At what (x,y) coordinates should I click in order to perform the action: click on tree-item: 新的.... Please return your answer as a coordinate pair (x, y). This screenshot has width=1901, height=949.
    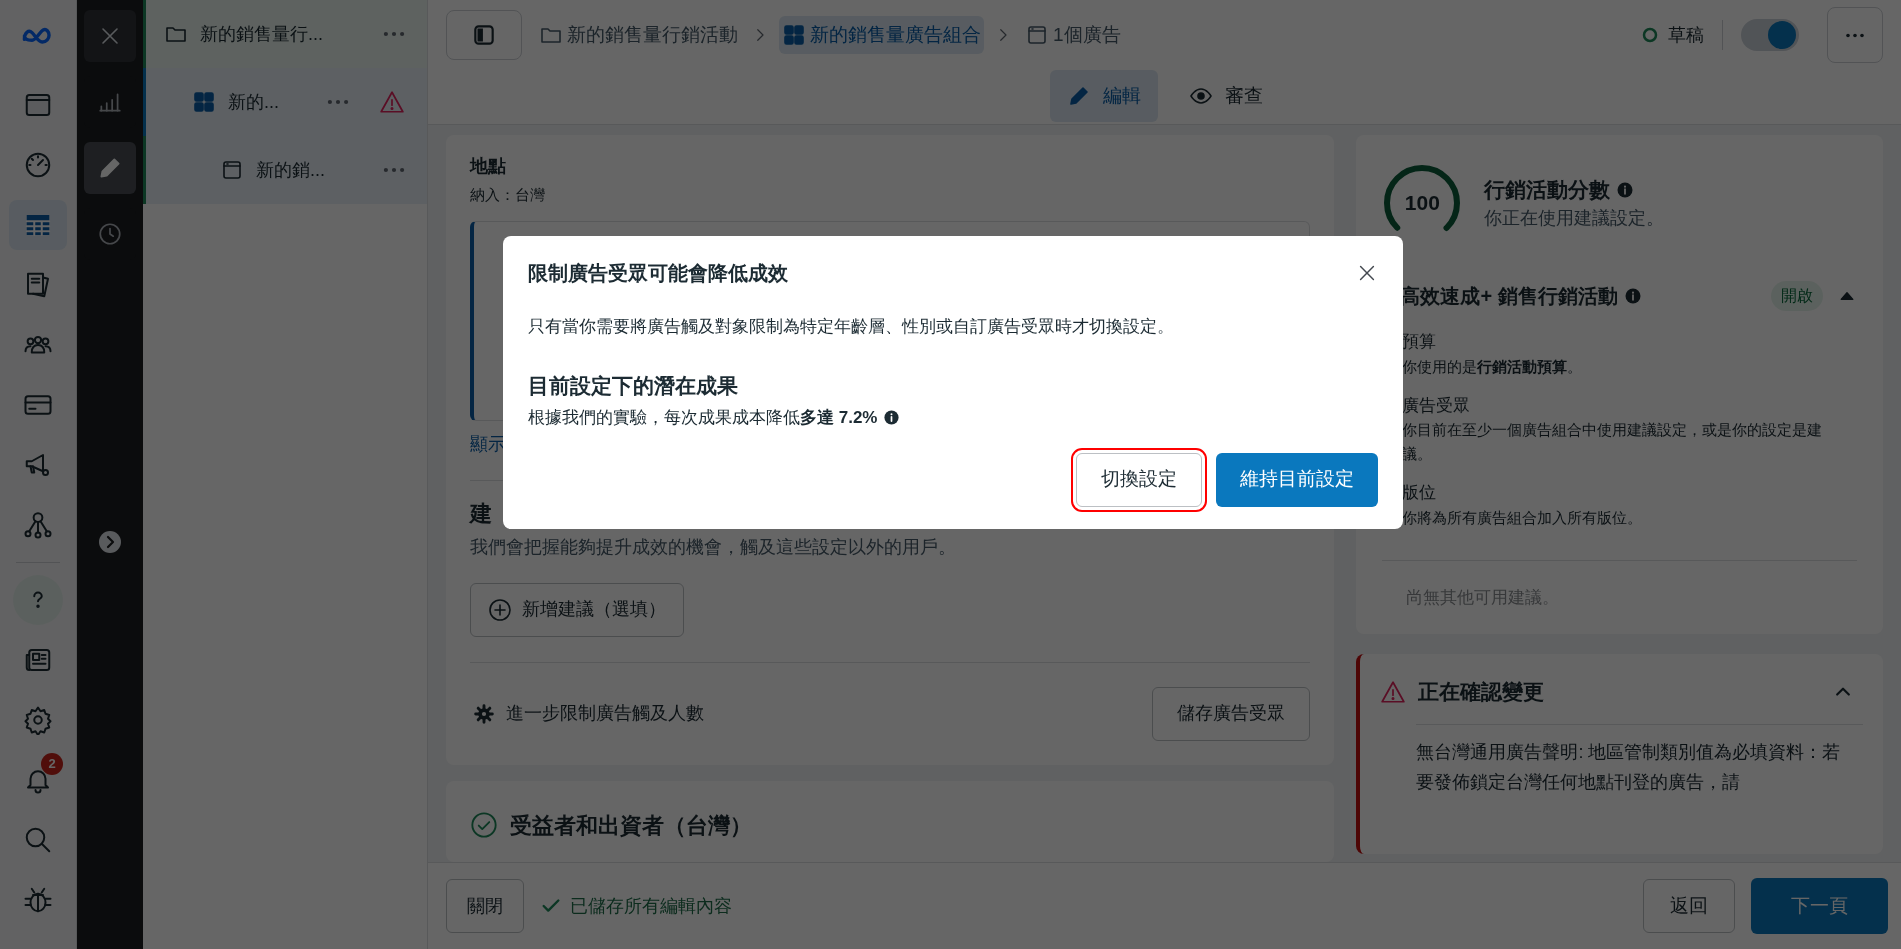
    Looking at the image, I should click on (285, 102).